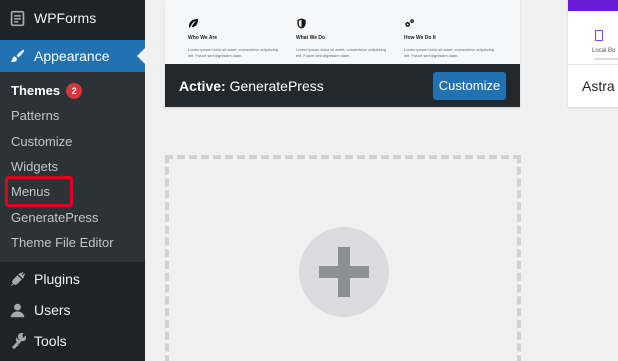  I want to click on menu-item-tools: Tools, so click(72, 341).